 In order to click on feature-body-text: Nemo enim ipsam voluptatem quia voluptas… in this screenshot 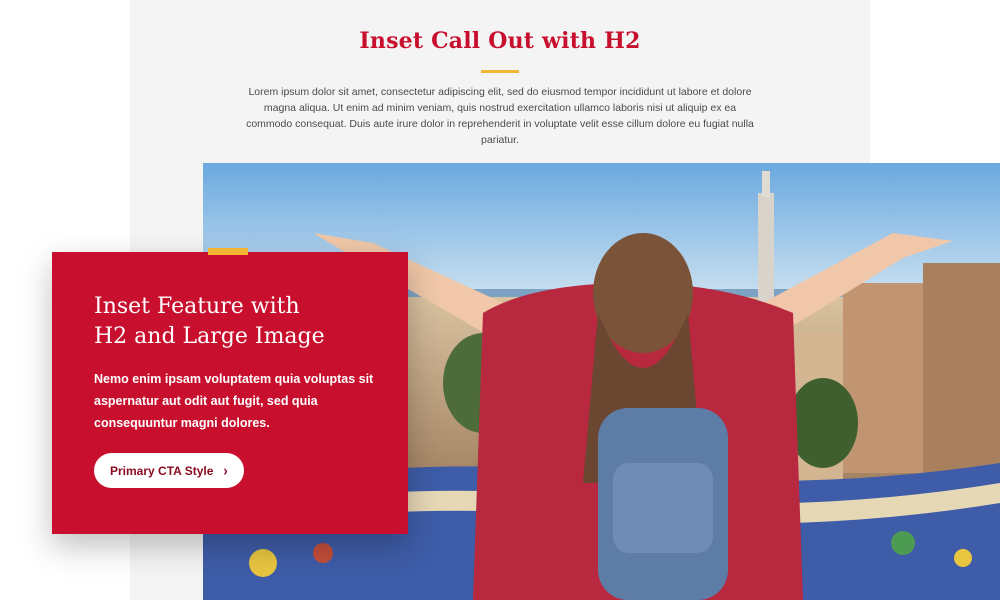, I will do `click(234, 401)`.